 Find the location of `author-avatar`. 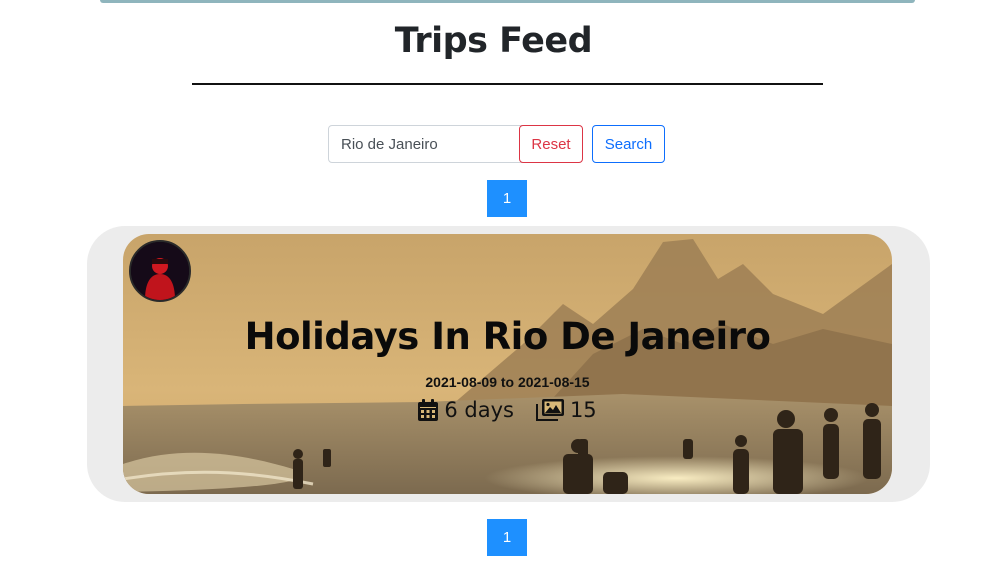

author-avatar is located at coordinates (160, 271).